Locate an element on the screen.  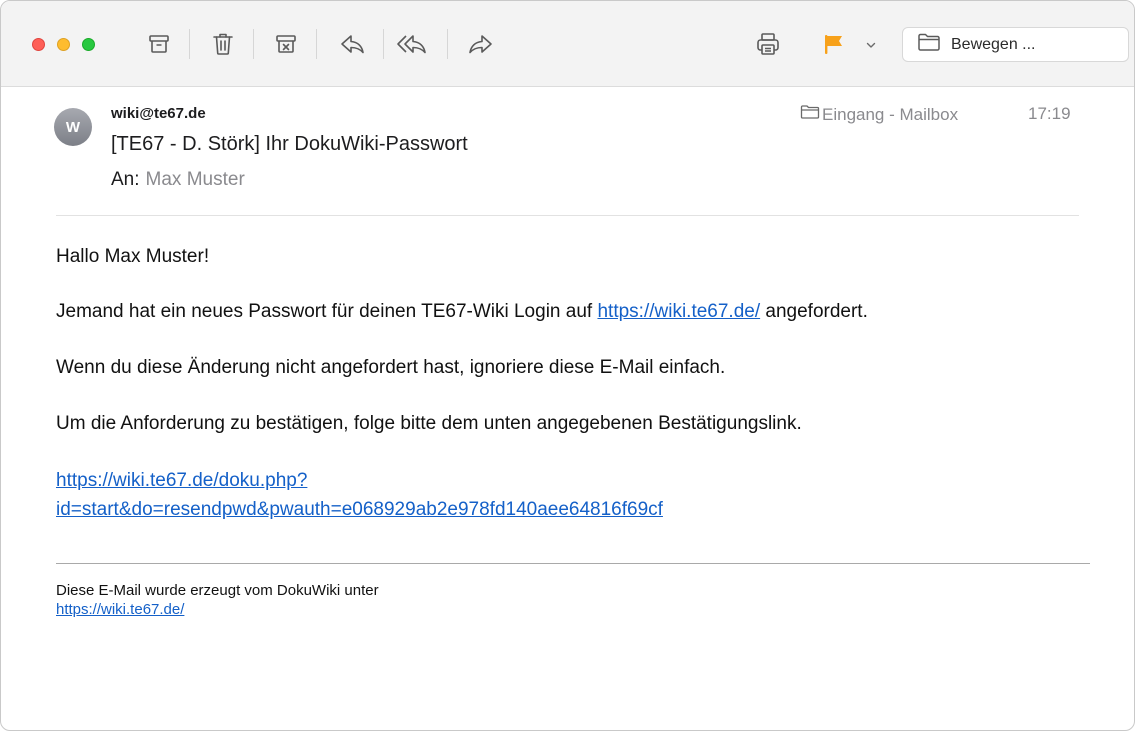
trash-icon is located at coordinates (223, 44).